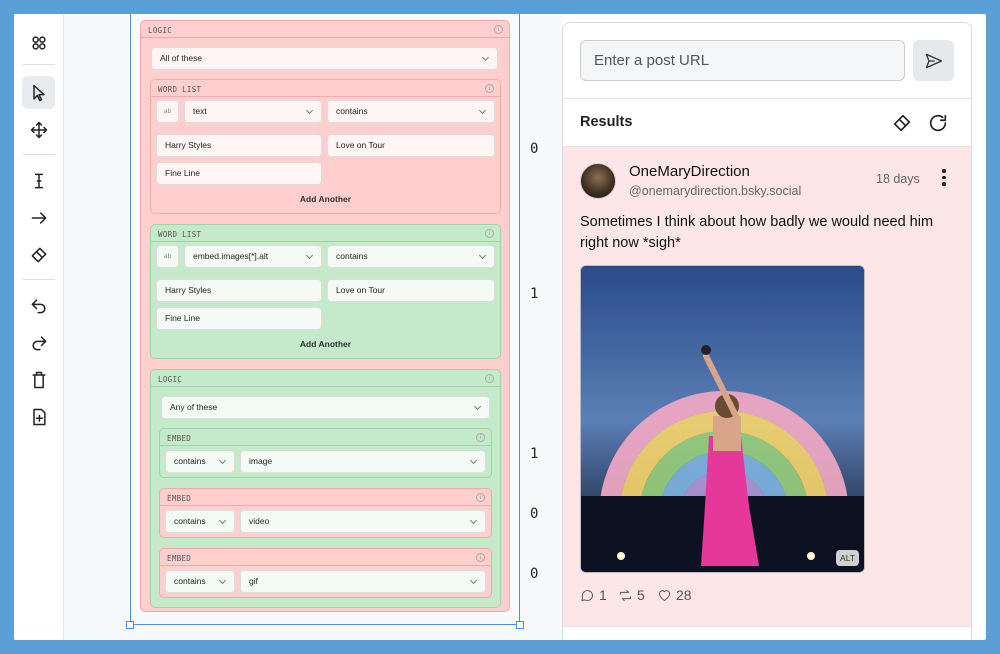 This screenshot has height=654, width=1000. I want to click on components-icon, so click(38, 42).